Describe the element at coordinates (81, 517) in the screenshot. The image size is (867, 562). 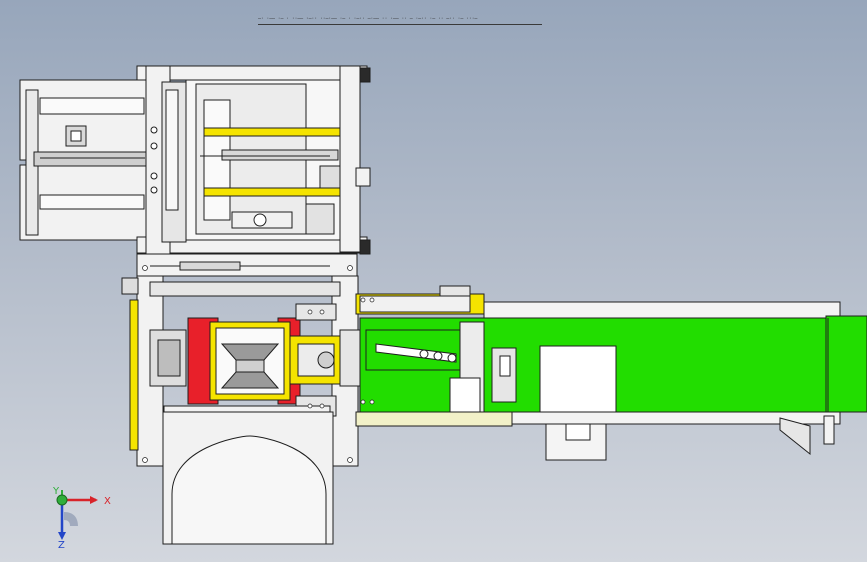
I see `coordinate-triad-icon: X Y Z` at that location.